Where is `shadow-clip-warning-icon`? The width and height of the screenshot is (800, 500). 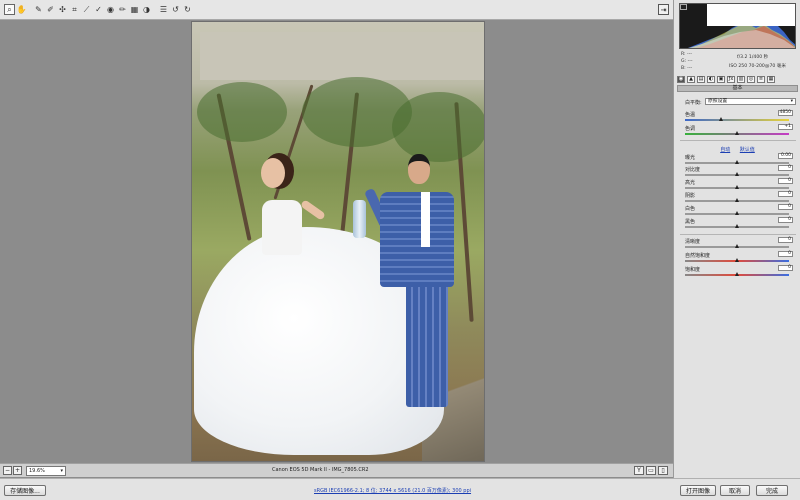 shadow-clip-warning-icon is located at coordinates (683, 7).